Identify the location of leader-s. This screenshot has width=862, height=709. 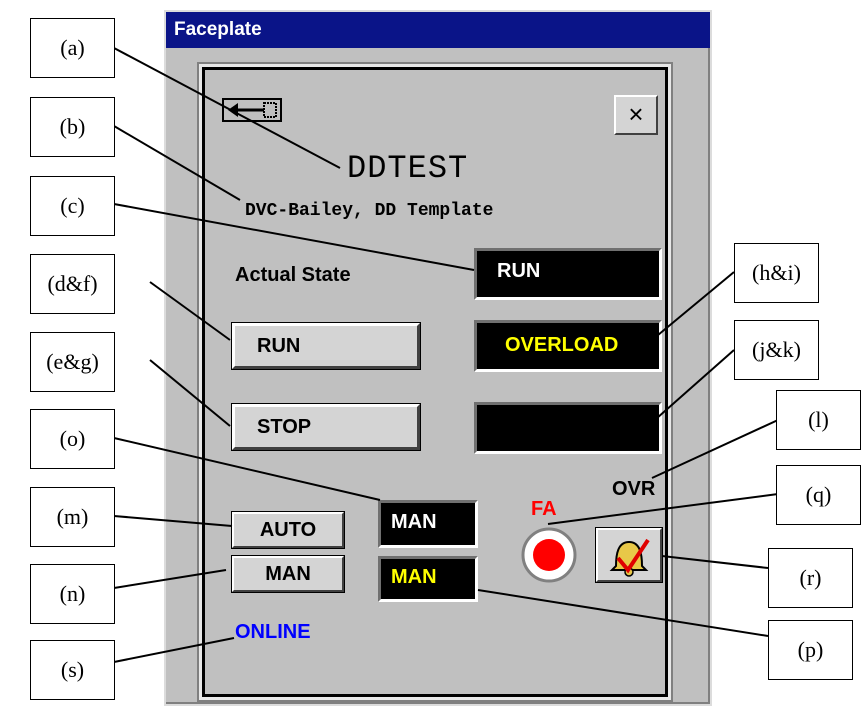
(174, 650).